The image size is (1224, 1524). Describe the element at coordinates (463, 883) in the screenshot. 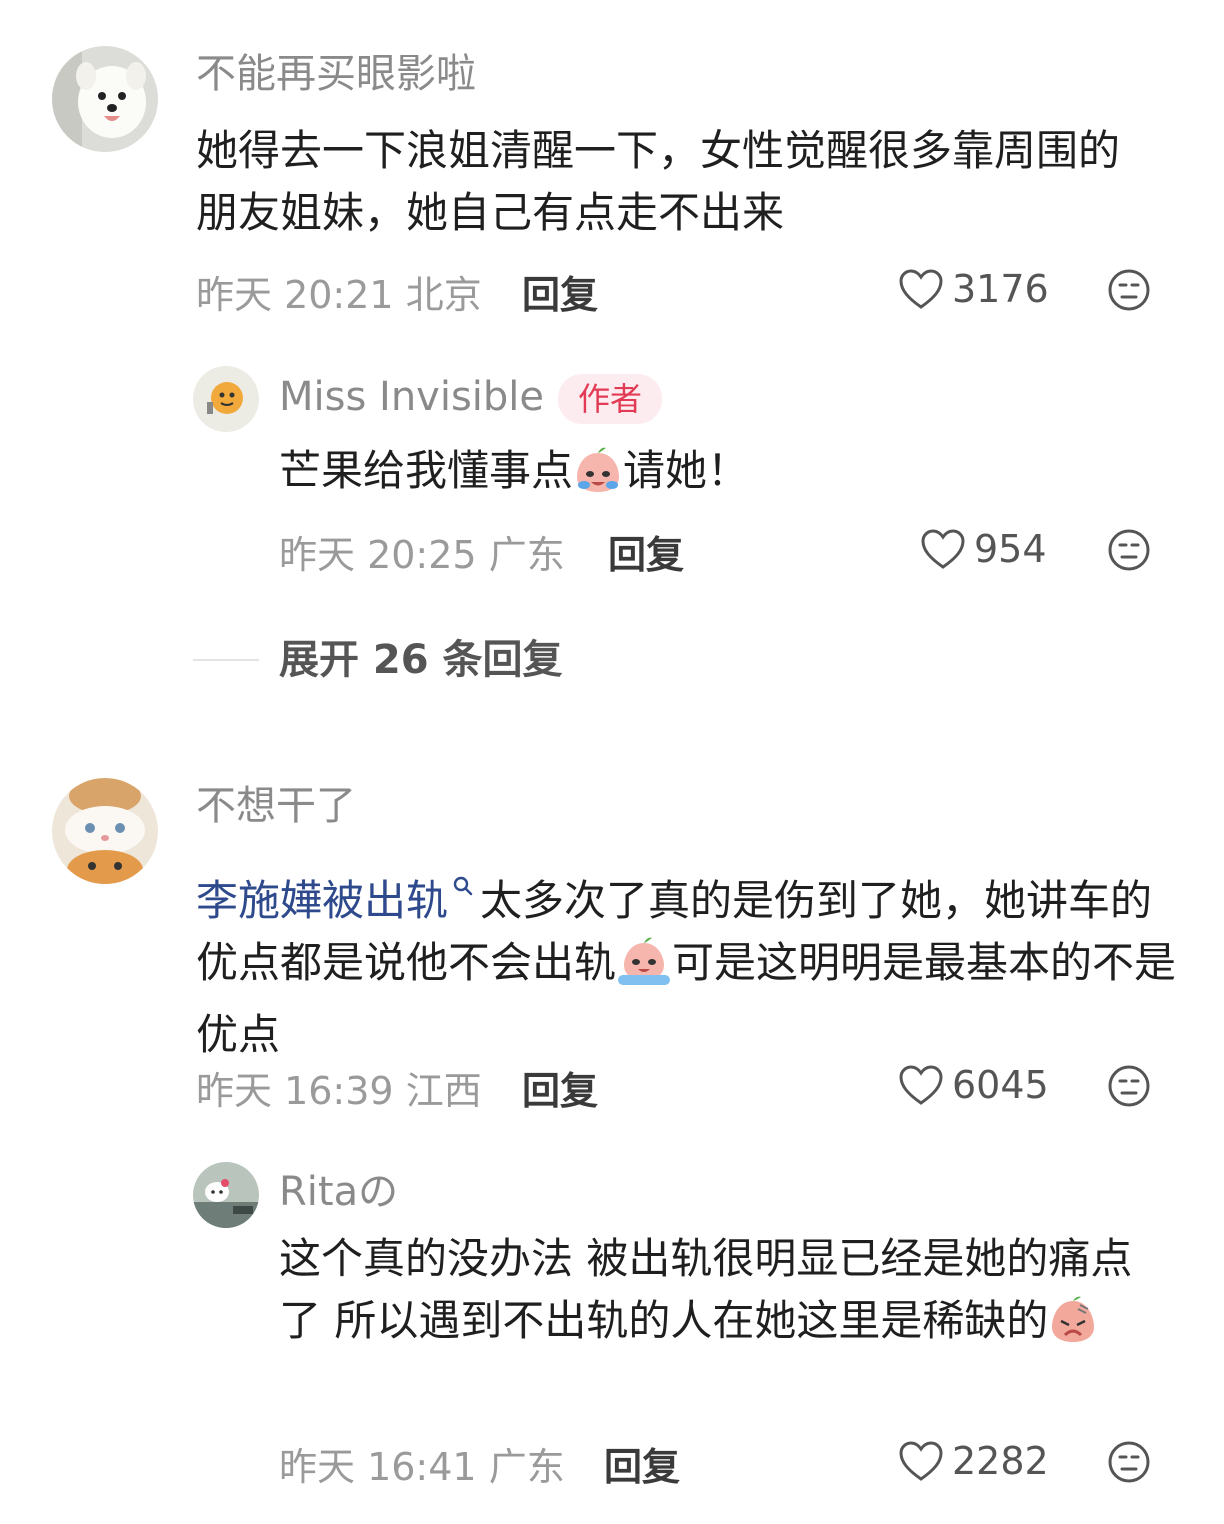

I see `search-icon` at that location.